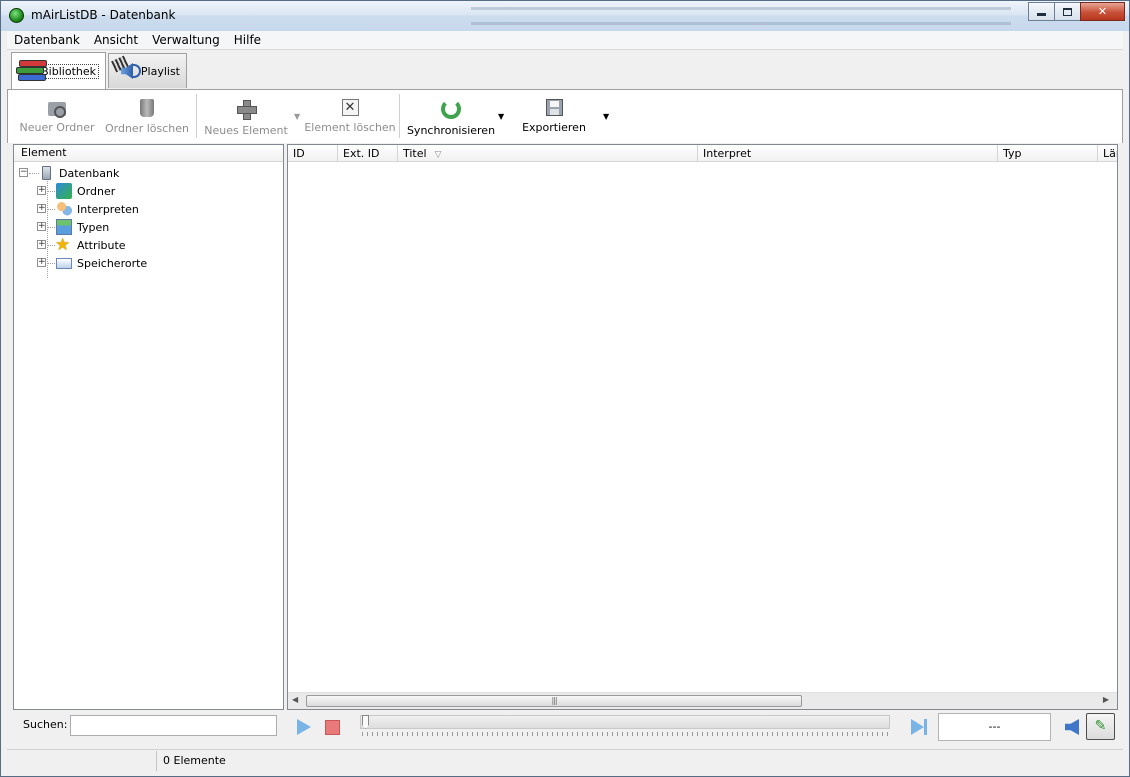 The image size is (1130, 777). What do you see at coordinates (304, 727) in the screenshot?
I see `play-icon` at bounding box center [304, 727].